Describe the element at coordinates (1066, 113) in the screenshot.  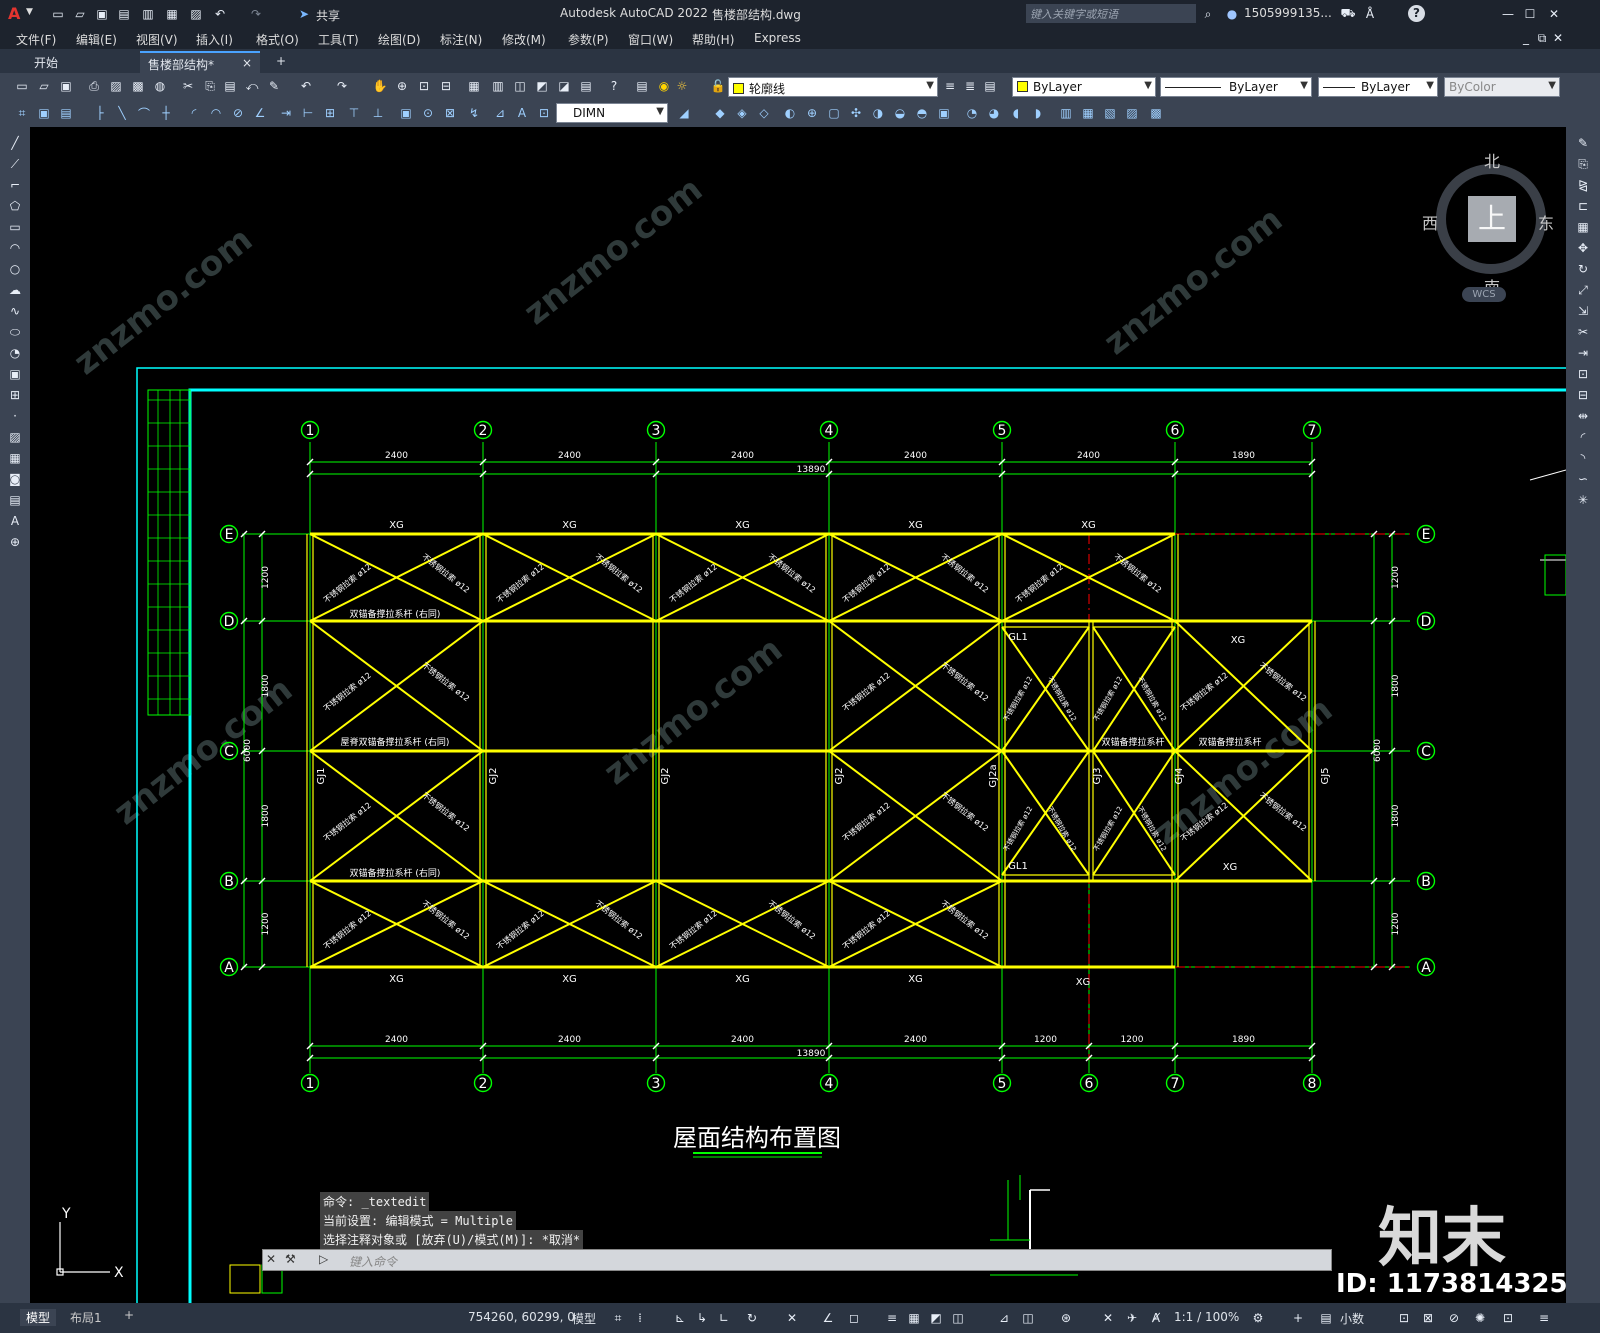
I see `mesh-icon: ▥` at that location.